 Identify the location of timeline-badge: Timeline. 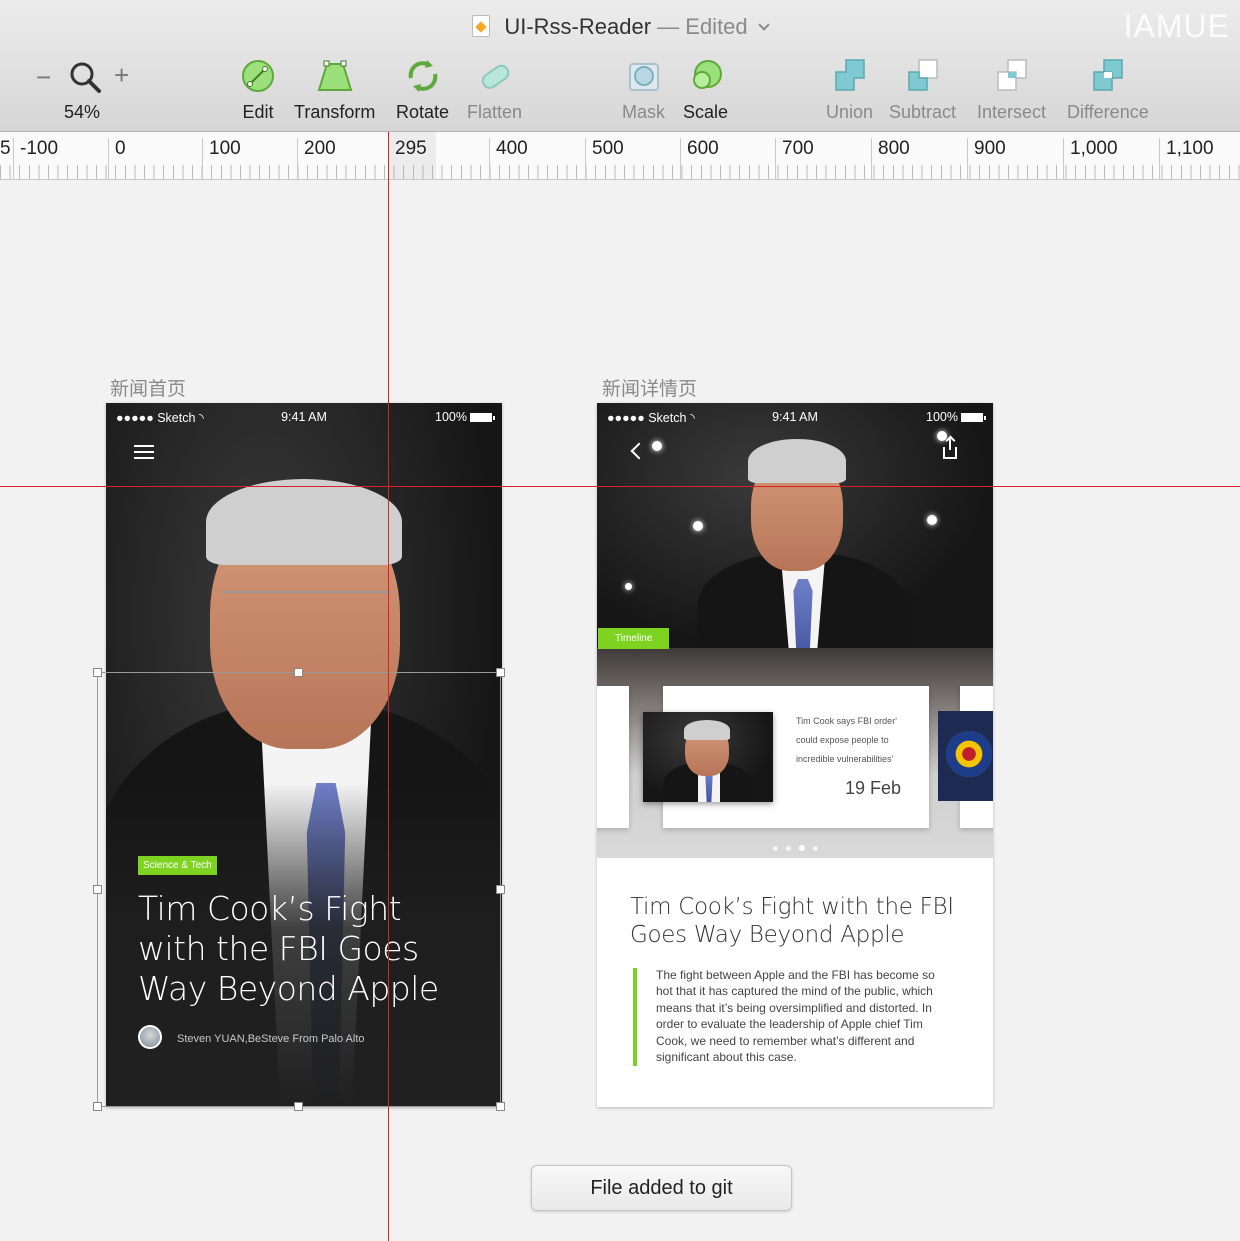
(634, 638).